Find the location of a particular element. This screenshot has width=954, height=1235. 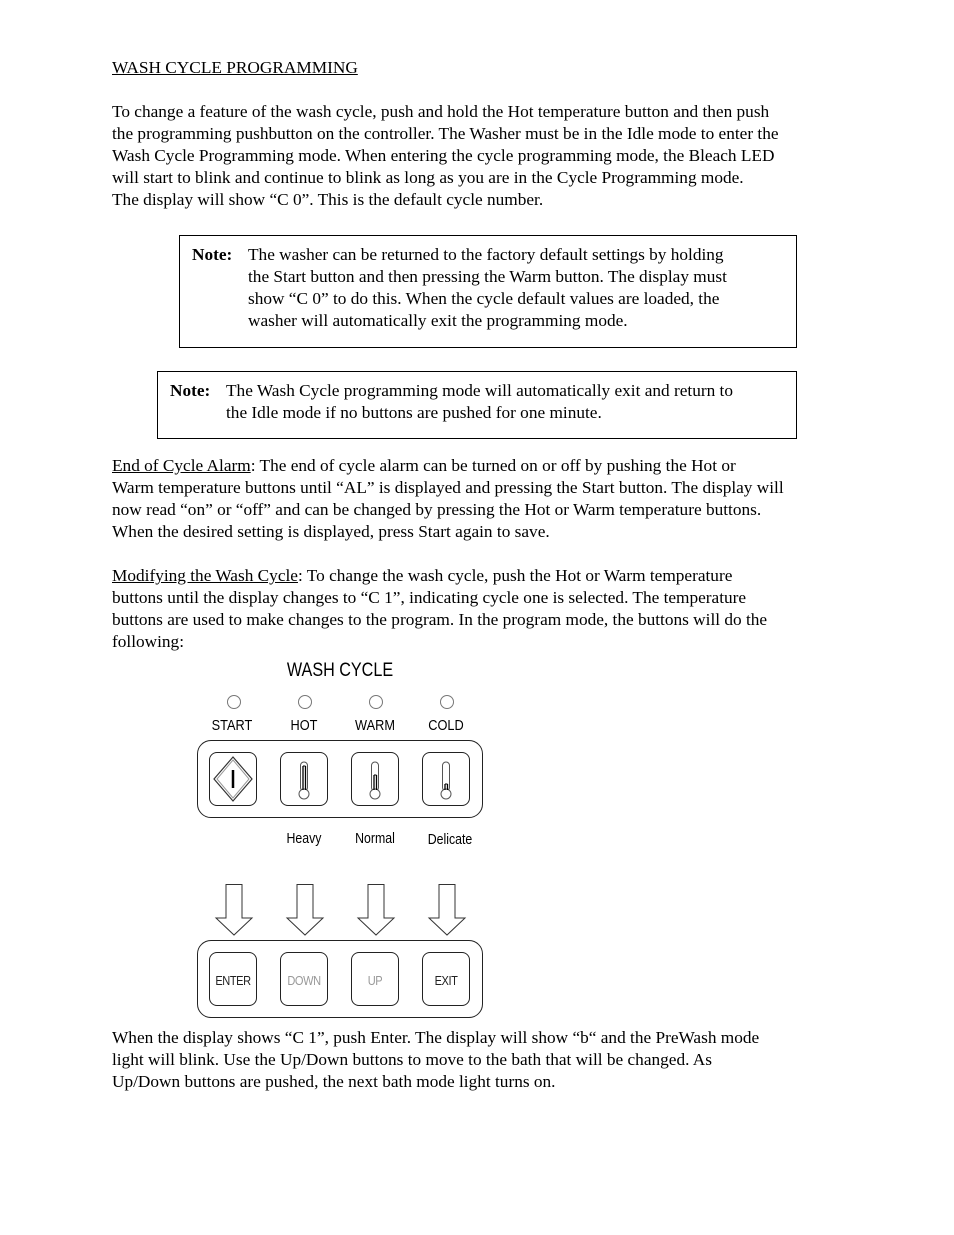

up-button: UP is located at coordinates (375, 979).